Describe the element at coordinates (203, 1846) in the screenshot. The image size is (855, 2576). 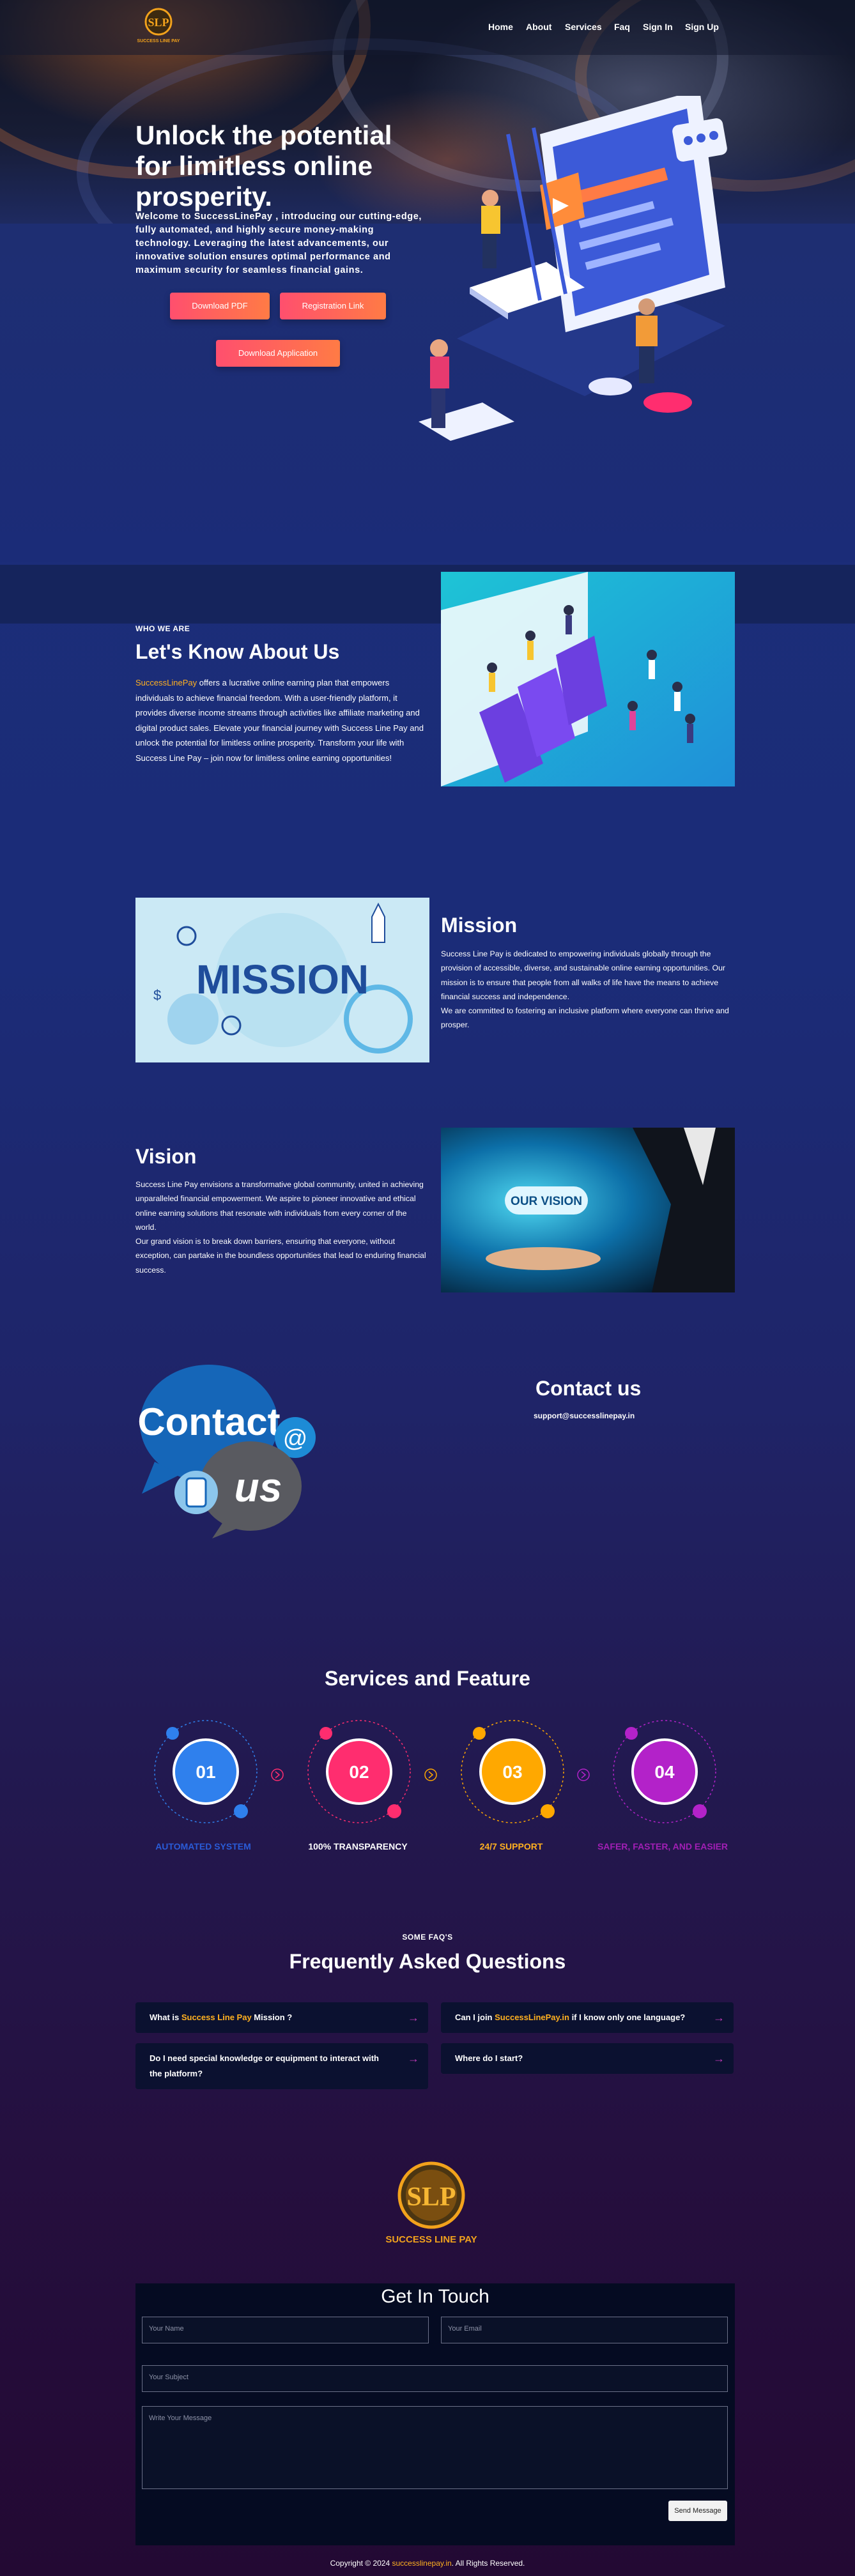
I see `service-label-1: AUTOMATED SYSTEM` at that location.